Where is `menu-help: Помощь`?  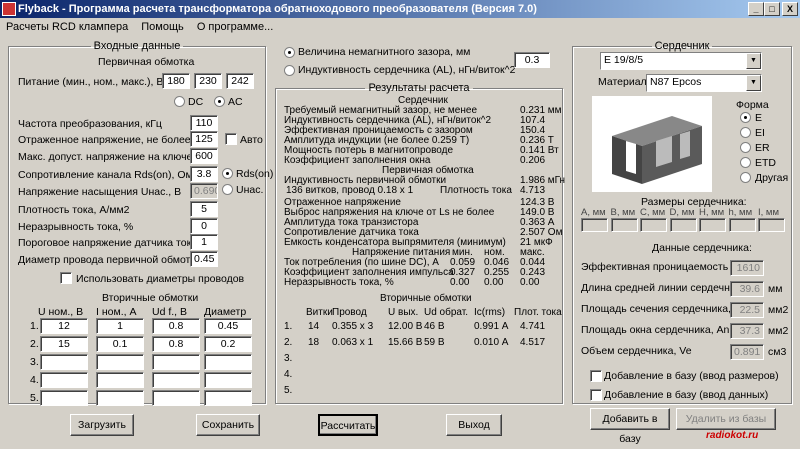 menu-help: Помощь is located at coordinates (162, 27).